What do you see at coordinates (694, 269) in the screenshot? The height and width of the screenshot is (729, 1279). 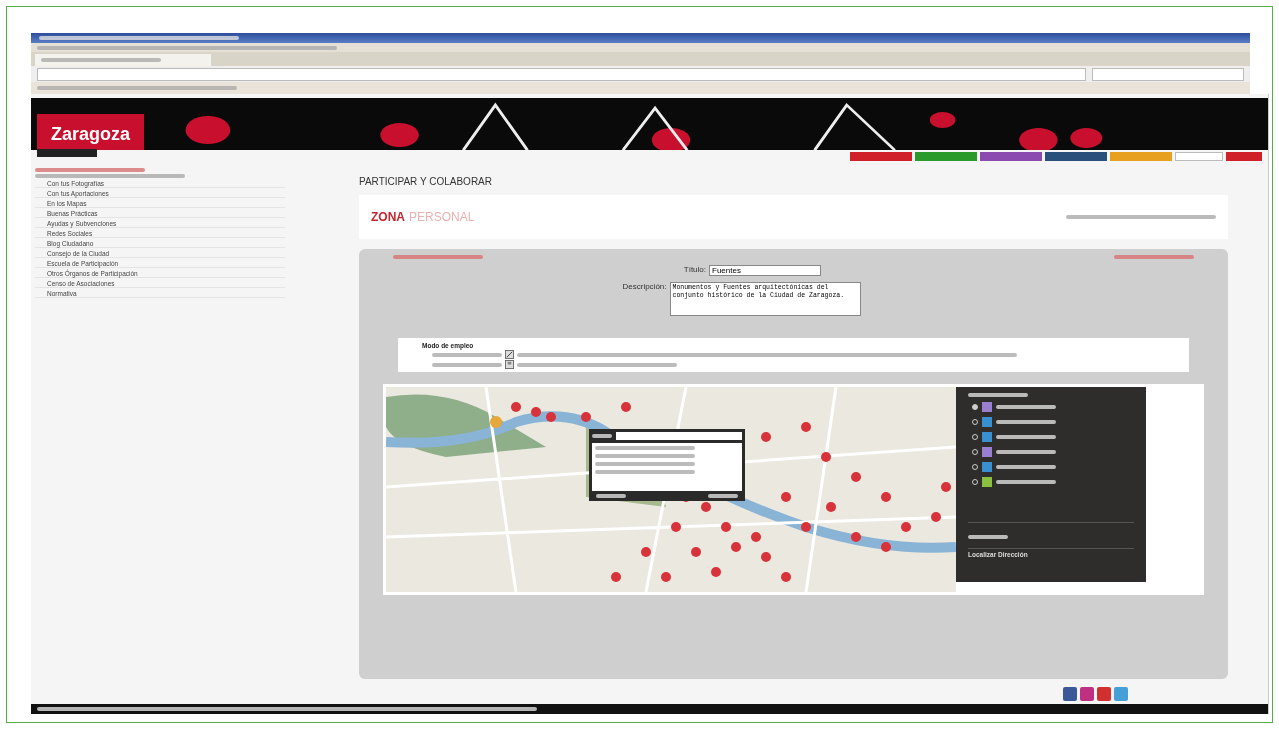 I see `title-label: Título:` at bounding box center [694, 269].